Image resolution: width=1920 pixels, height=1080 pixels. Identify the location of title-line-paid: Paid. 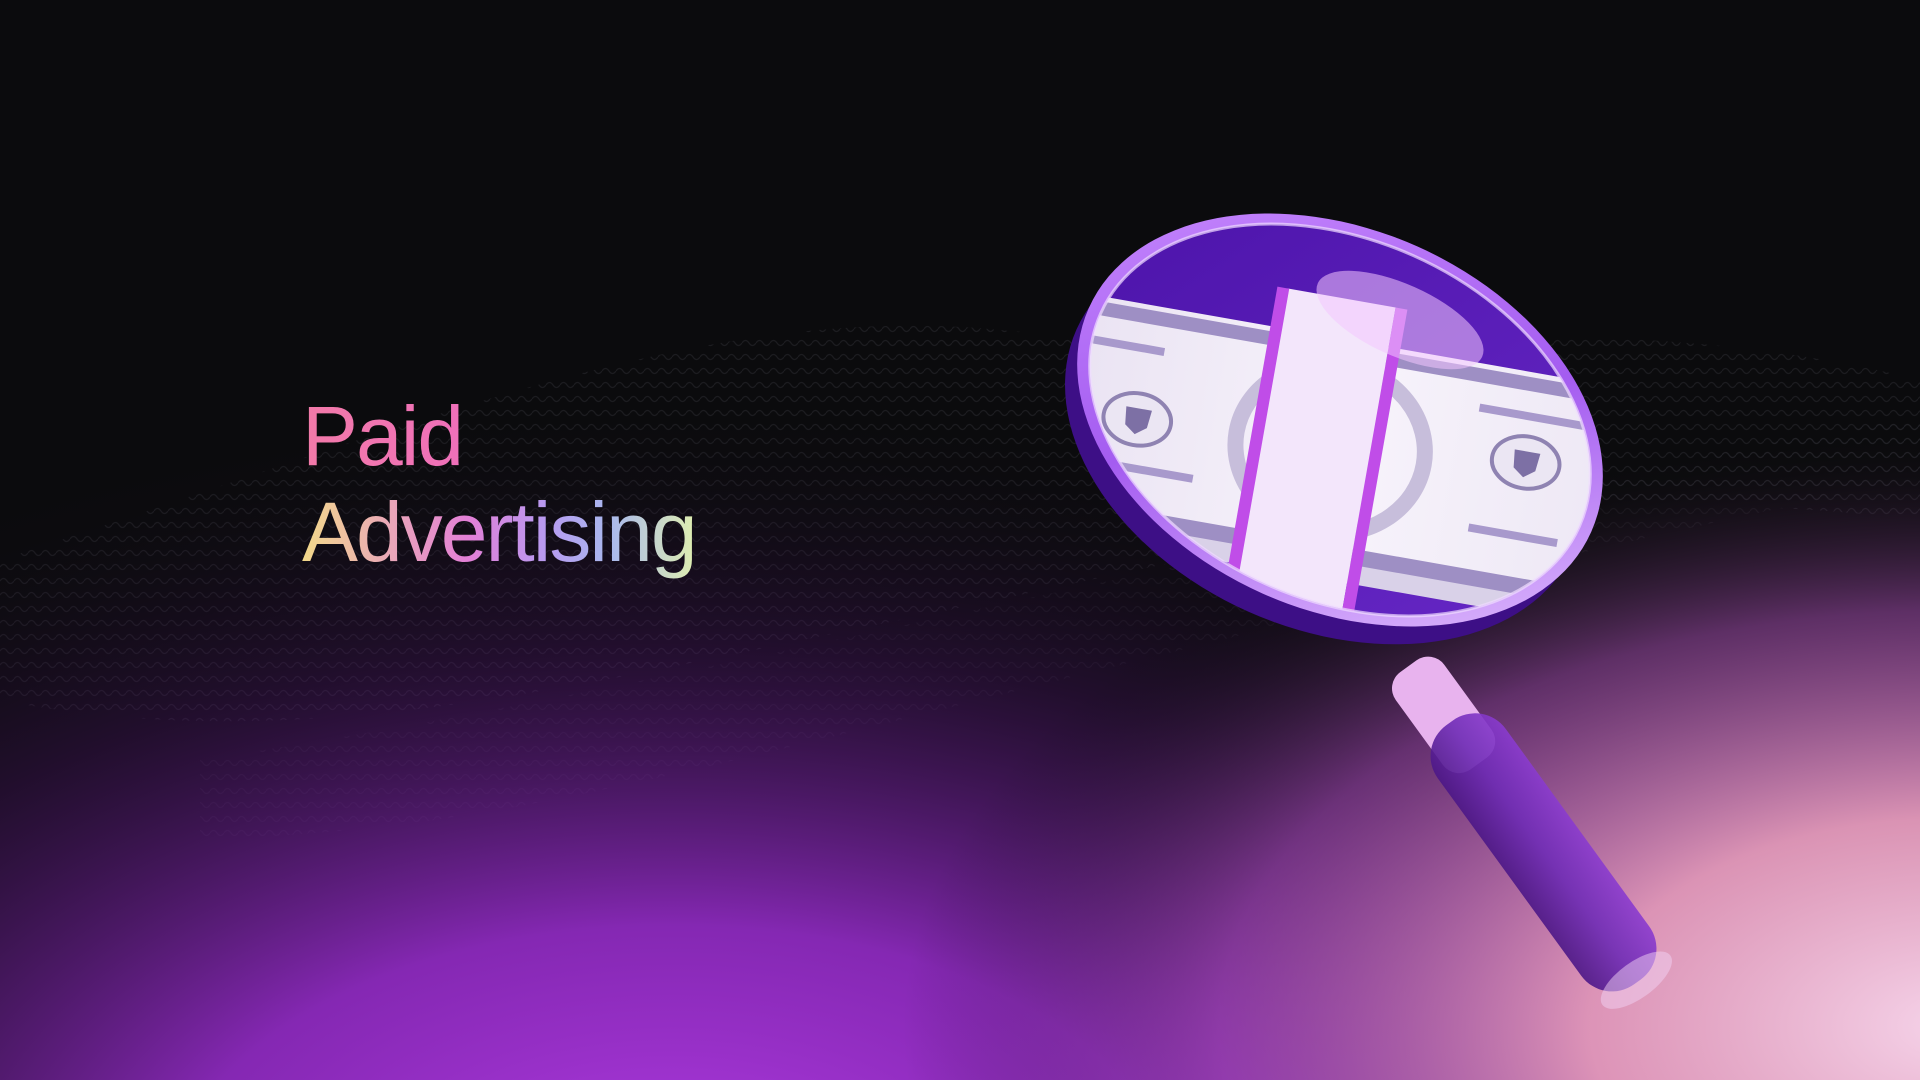
(499, 436).